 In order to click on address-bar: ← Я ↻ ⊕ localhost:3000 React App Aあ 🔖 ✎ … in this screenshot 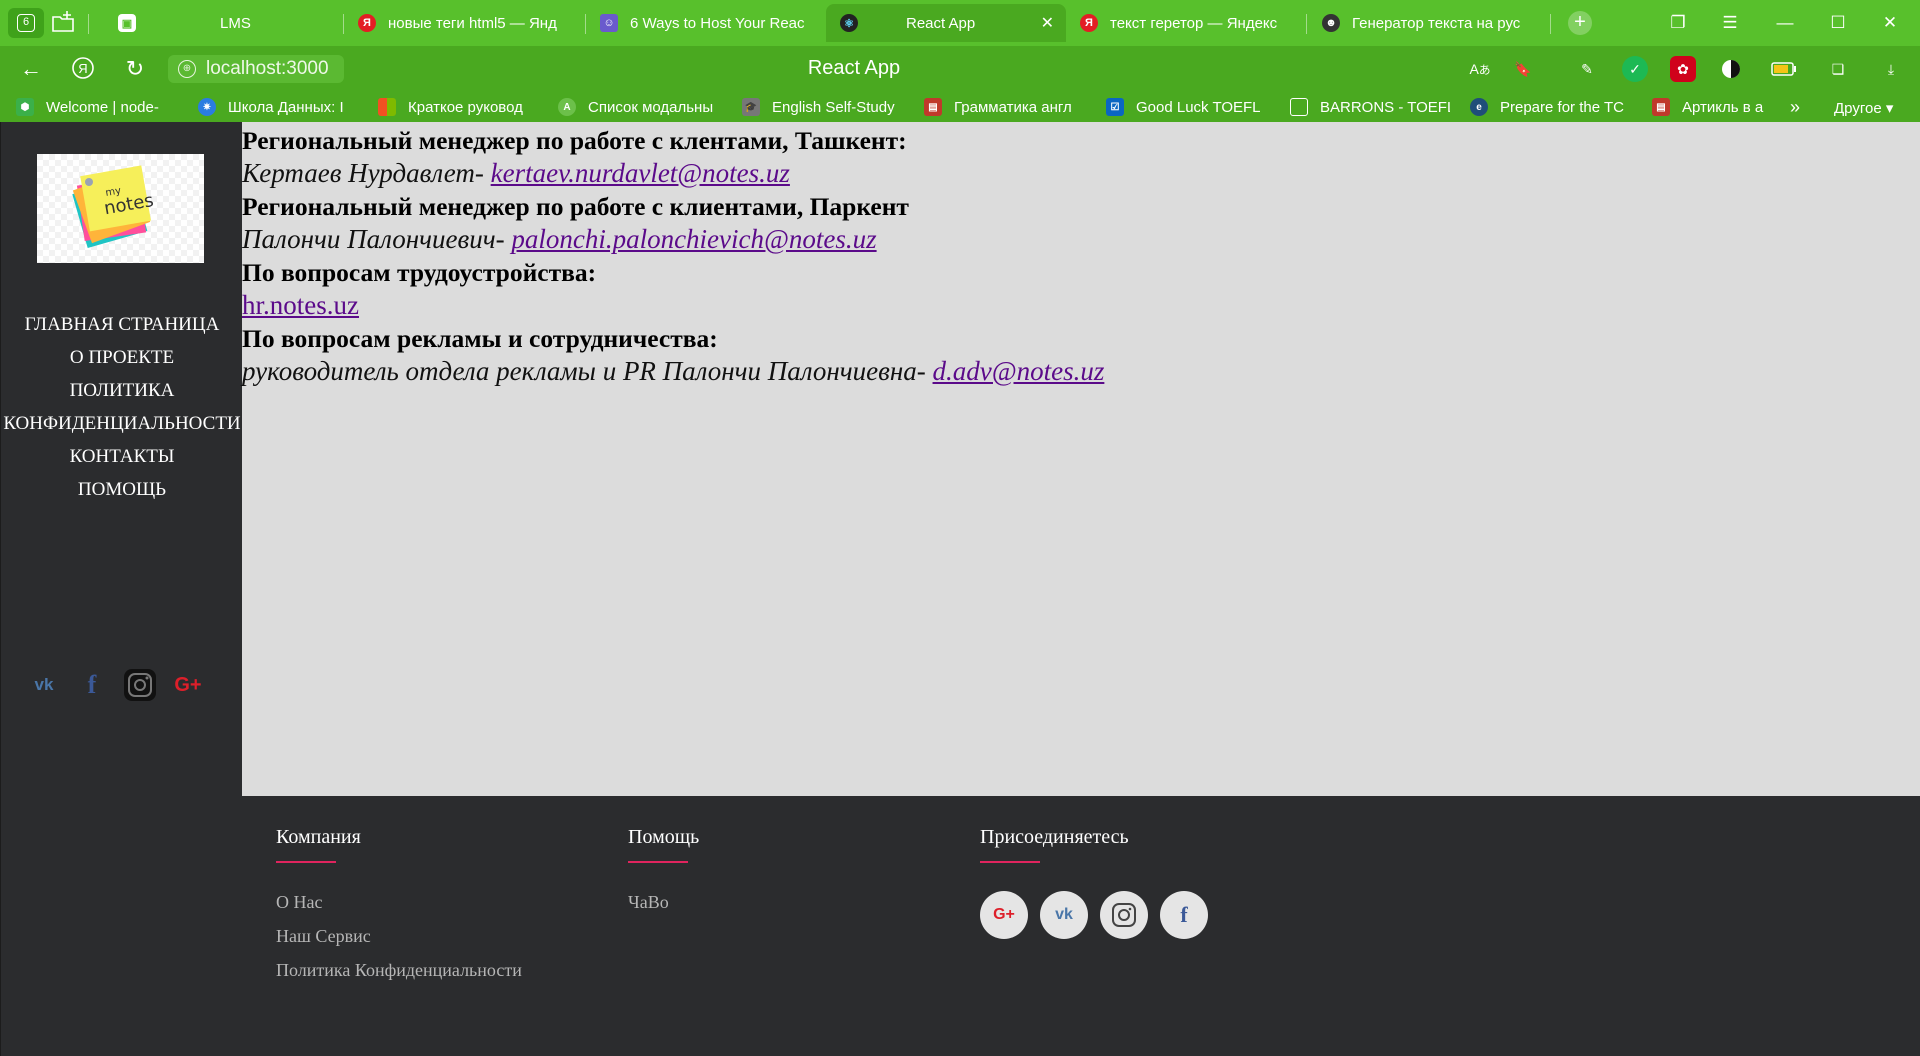, I will do `click(960, 69)`.